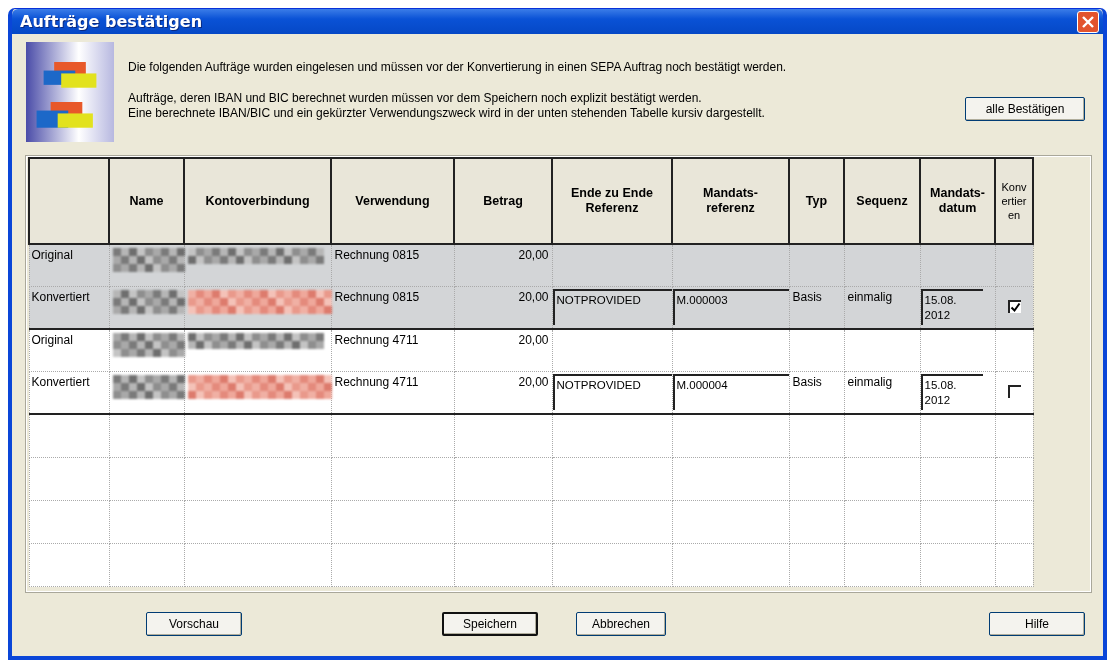  Describe the element at coordinates (1025, 109) in the screenshot. I see `confirm-all-button: alle Bestätigen` at that location.